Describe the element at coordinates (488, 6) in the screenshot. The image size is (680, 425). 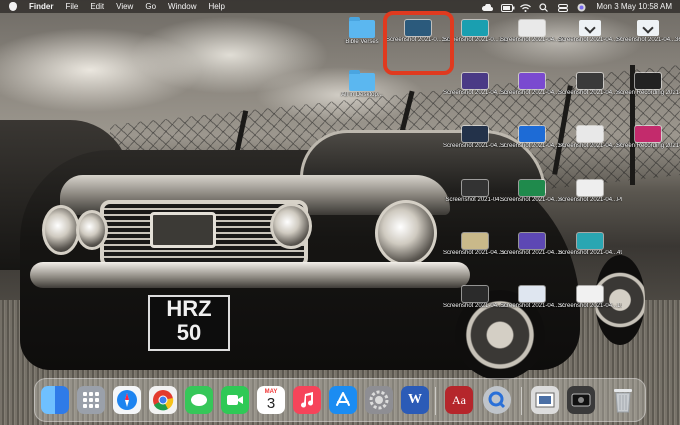
I see `cloud-icon` at that location.